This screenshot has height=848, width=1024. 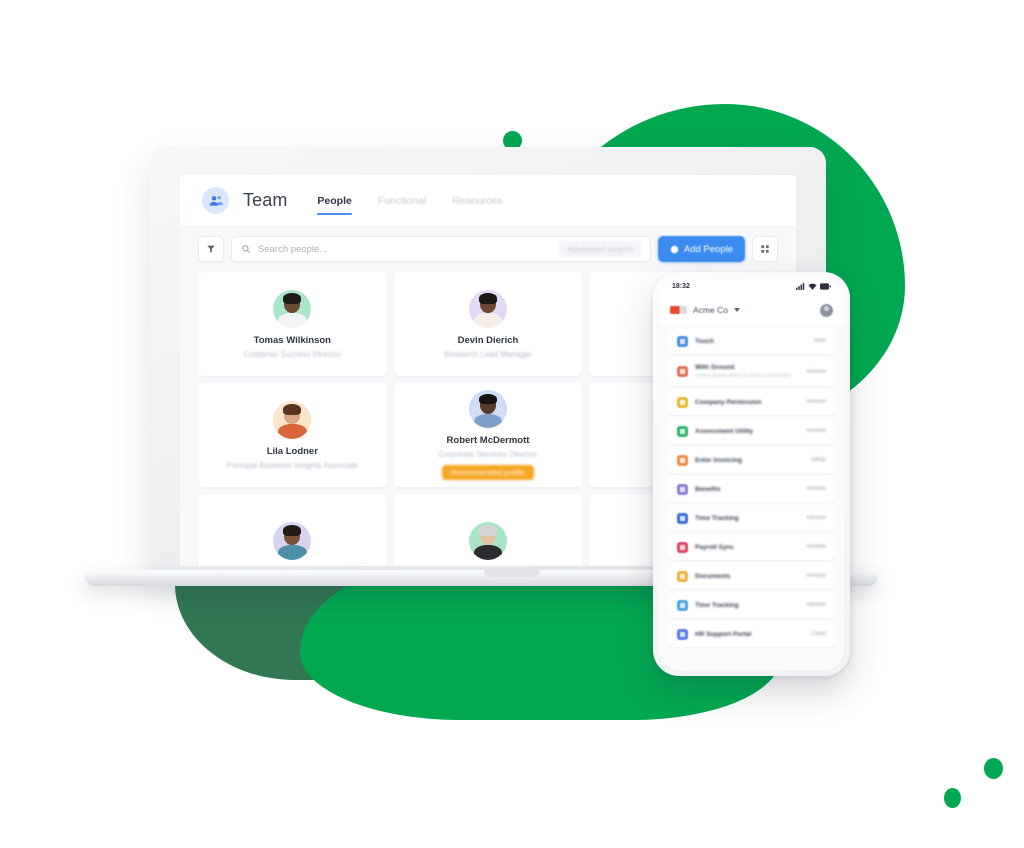 I want to click on list-item: Documents Review, so click(x=751, y=576).